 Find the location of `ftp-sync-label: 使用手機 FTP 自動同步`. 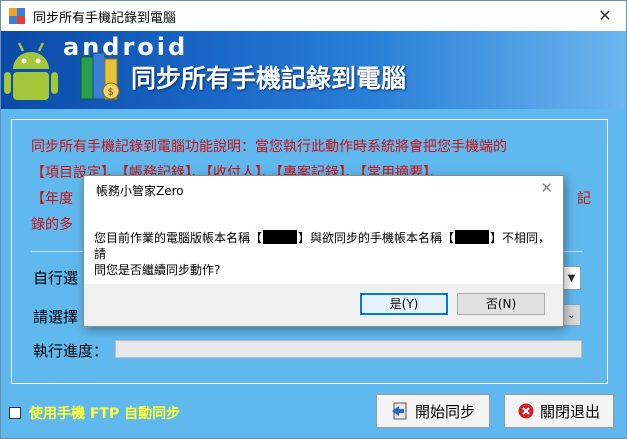

ftp-sync-label: 使用手機 FTP 自動同步 is located at coordinates (105, 414).